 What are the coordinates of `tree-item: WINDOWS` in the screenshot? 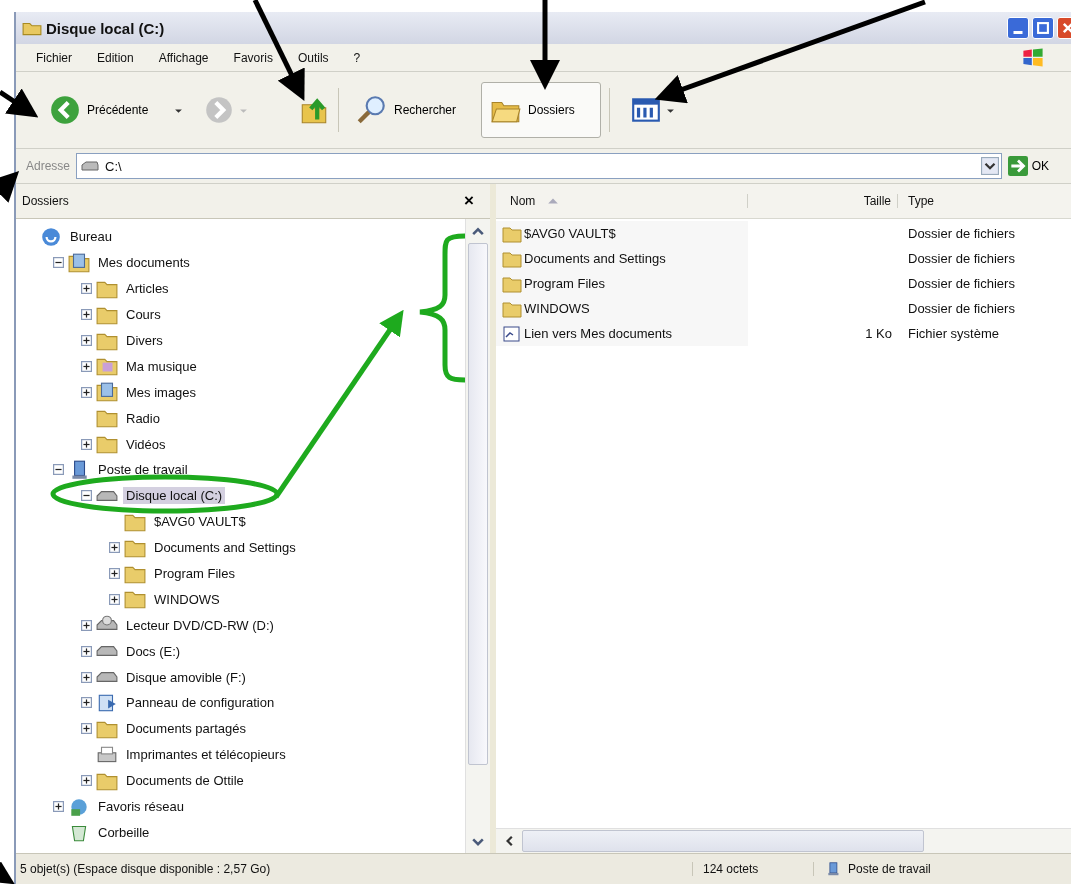 It's located at (187, 599).